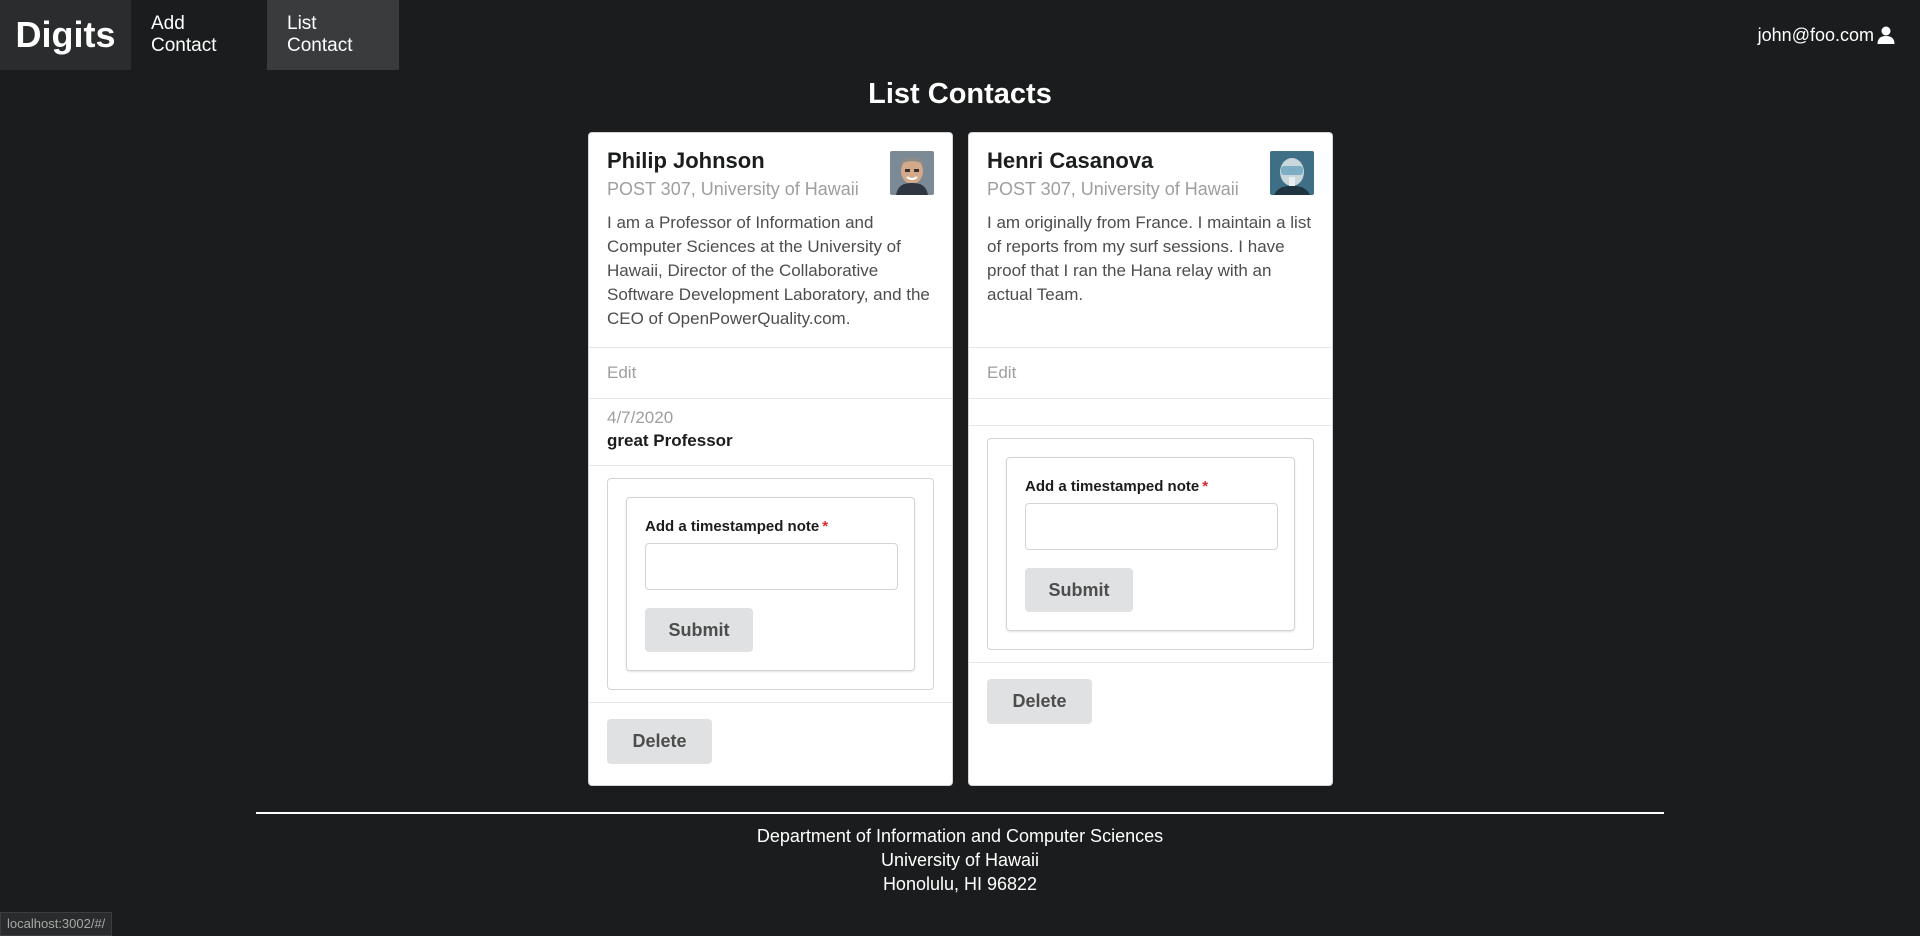 The height and width of the screenshot is (936, 1920). Describe the element at coordinates (1150, 412) in the screenshot. I see `notes-list` at that location.